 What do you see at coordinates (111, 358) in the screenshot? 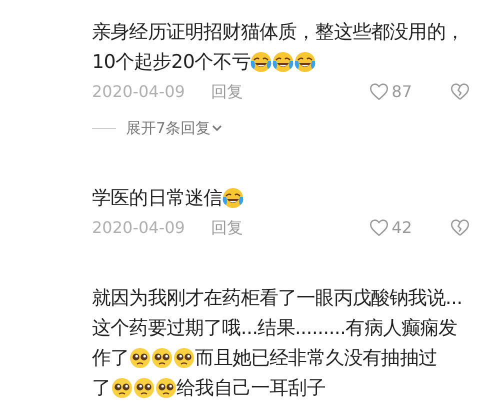
I see `comment-text: 作了` at bounding box center [111, 358].